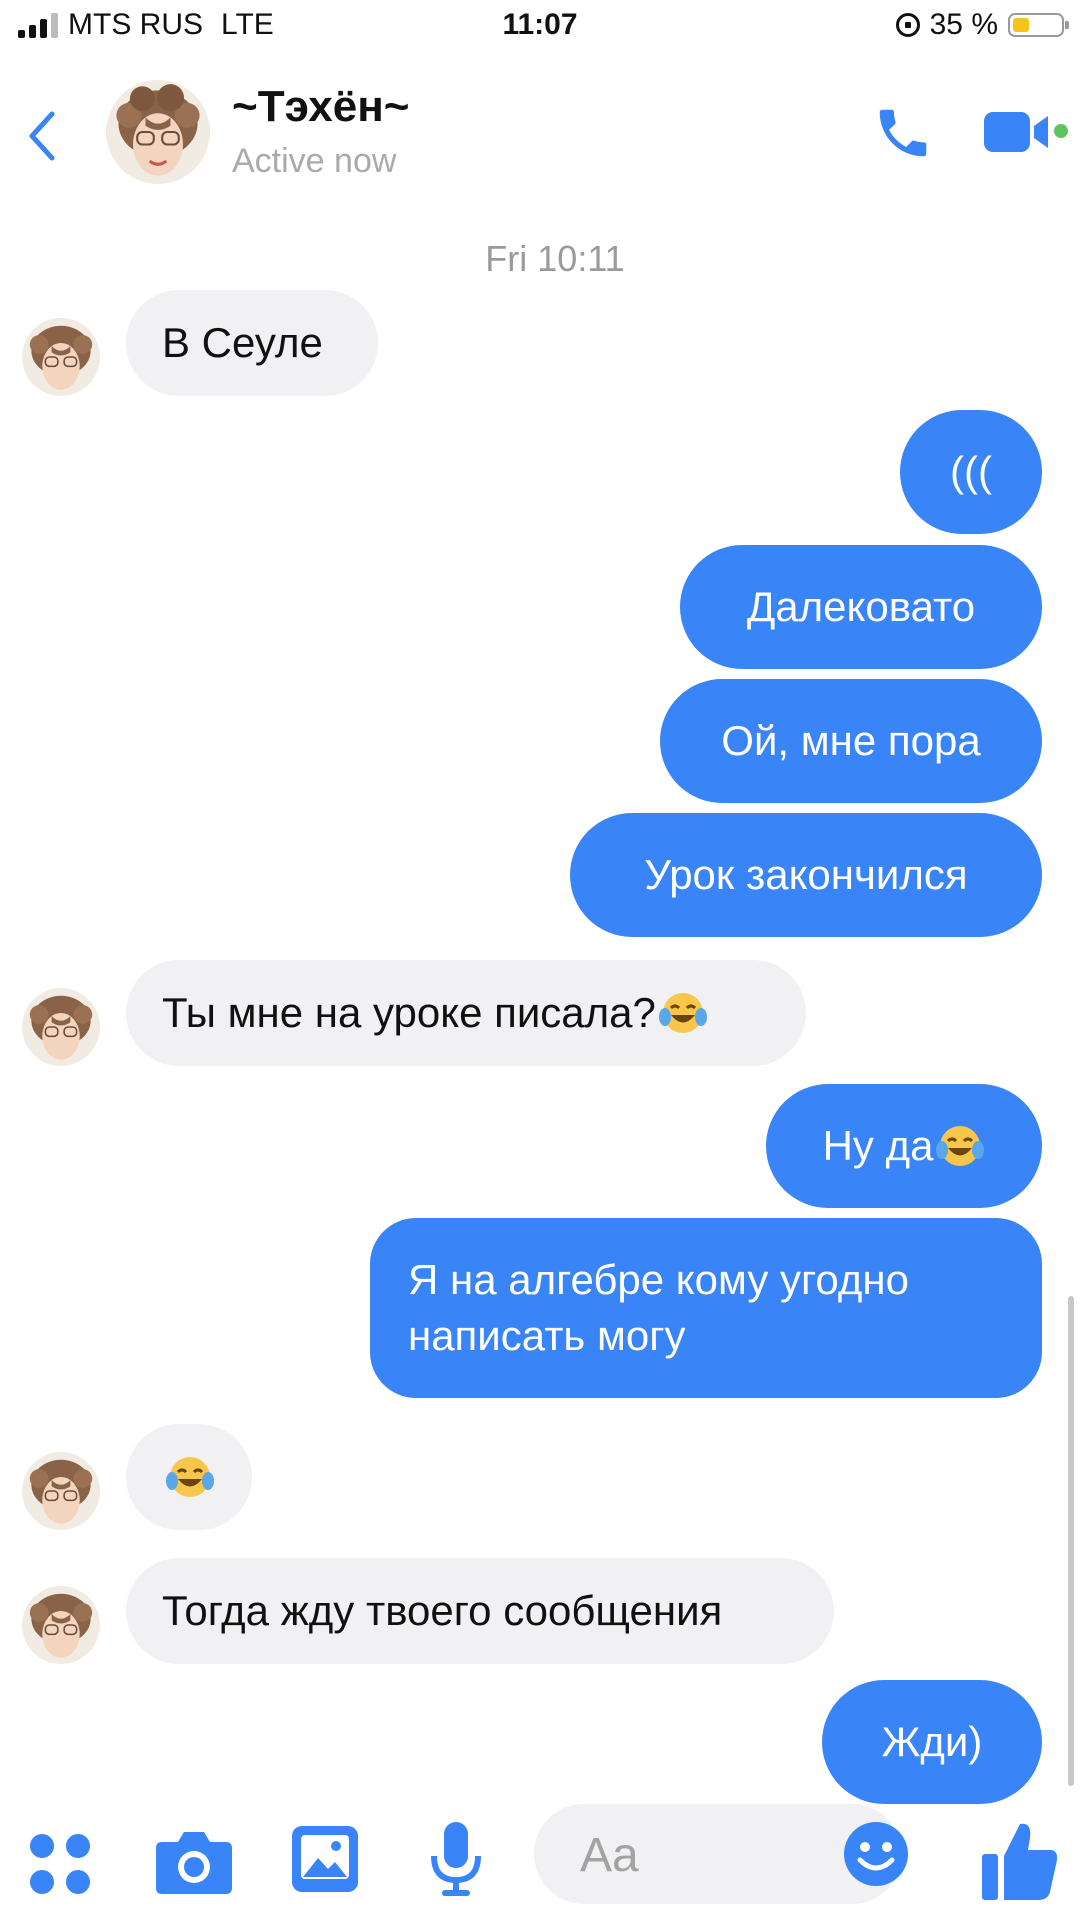 Image resolution: width=1080 pixels, height=1920 pixels. Describe the element at coordinates (409, 1012) in the screenshot. I see `message-text: Ты мне на уроке писала?` at that location.